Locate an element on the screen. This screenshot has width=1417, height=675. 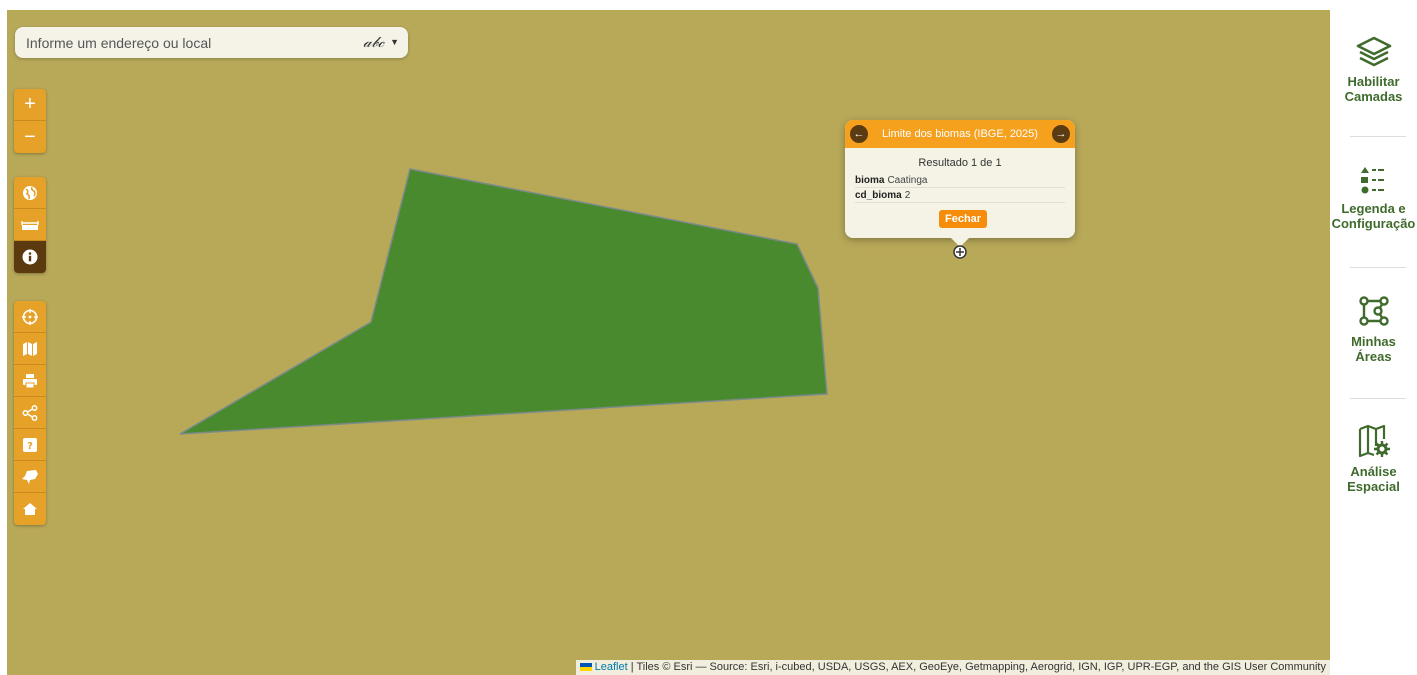
polygon-icon is located at coordinates (1373, 311).